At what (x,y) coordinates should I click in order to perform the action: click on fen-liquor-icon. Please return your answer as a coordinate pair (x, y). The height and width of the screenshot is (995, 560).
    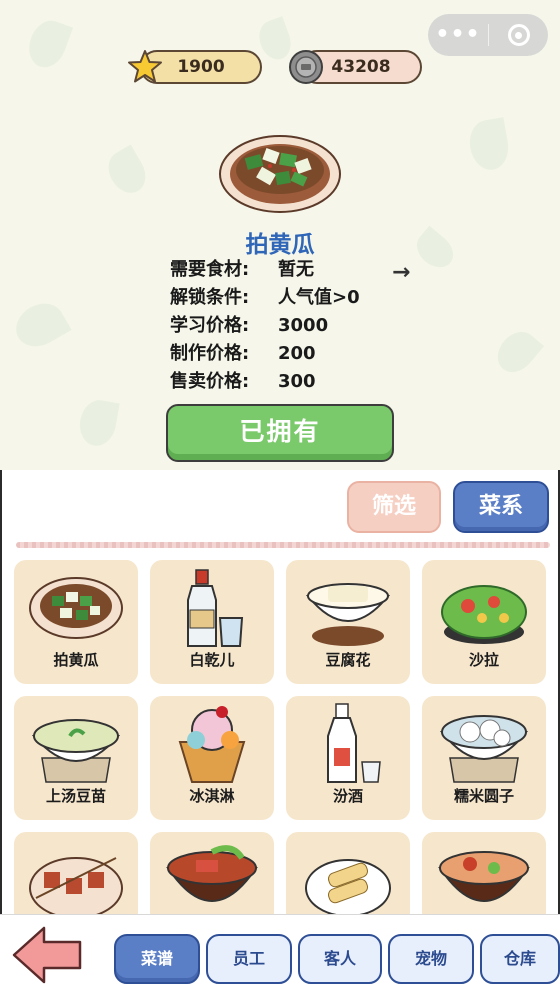
    Looking at the image, I should click on (354, 743).